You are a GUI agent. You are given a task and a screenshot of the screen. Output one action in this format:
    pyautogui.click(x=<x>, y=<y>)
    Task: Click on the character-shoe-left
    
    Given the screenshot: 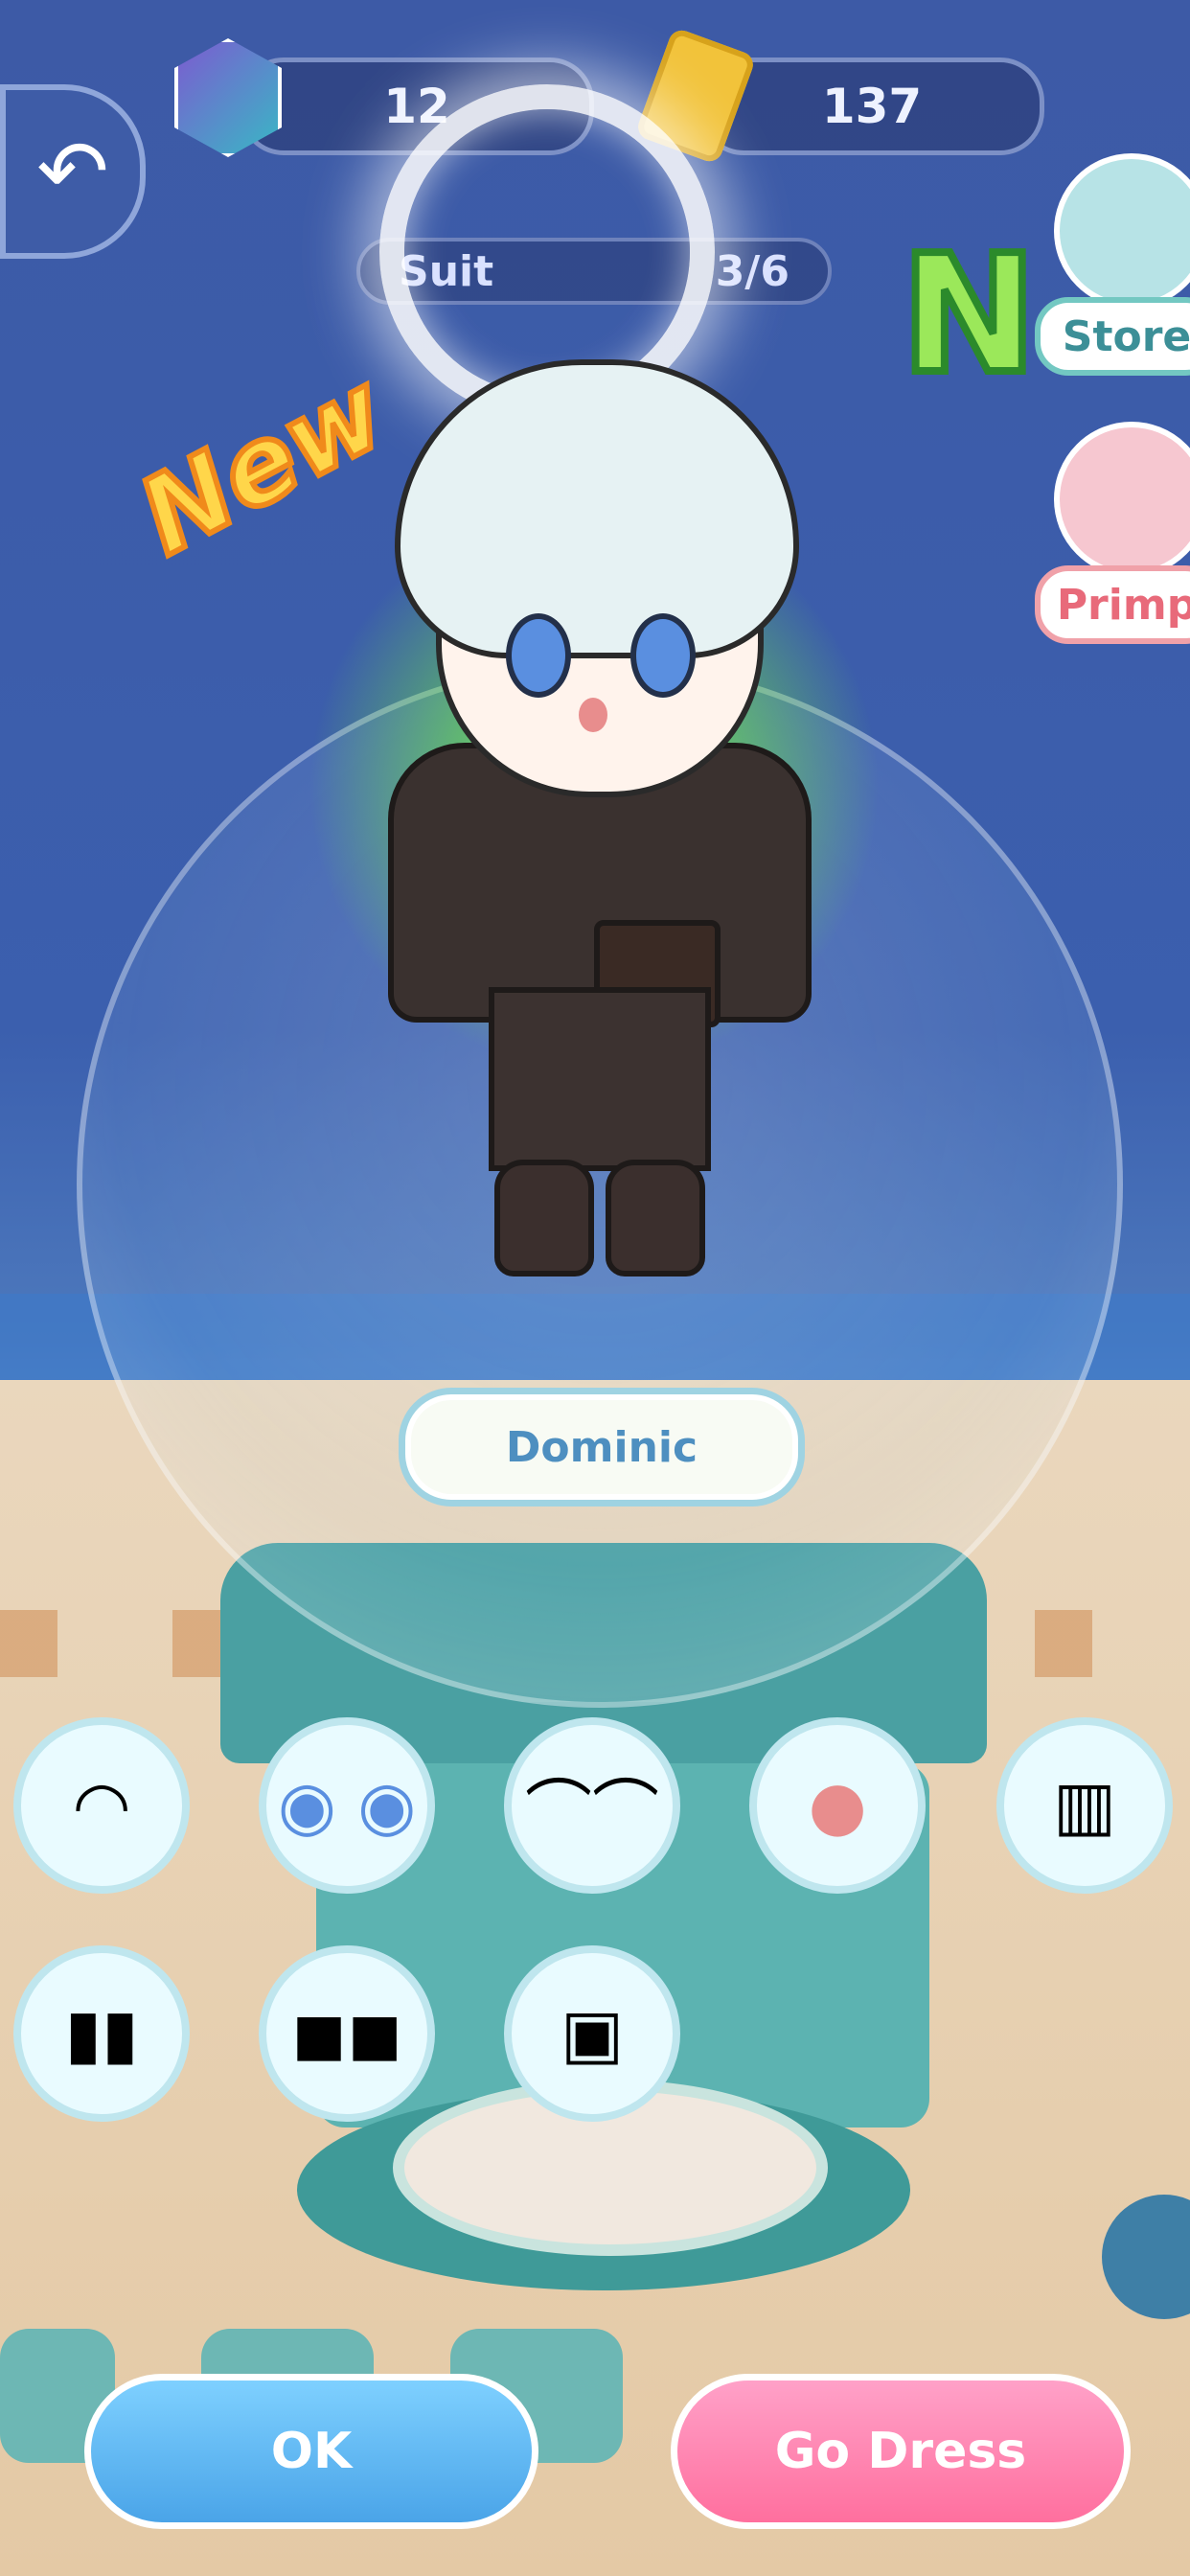 What is the action you would take?
    pyautogui.click(x=544, y=1218)
    